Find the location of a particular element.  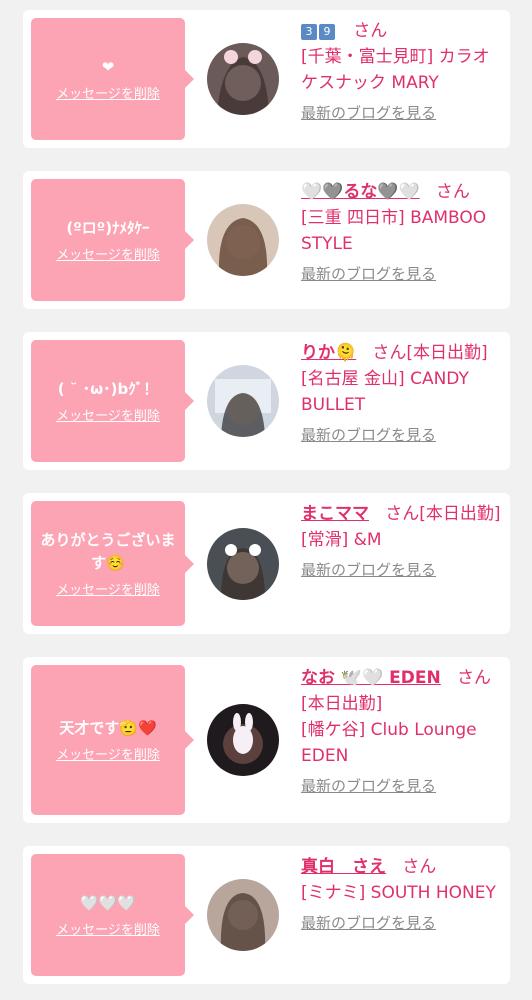

message-bubble: ❤ メッセージを削除 is located at coordinates (112, 79).